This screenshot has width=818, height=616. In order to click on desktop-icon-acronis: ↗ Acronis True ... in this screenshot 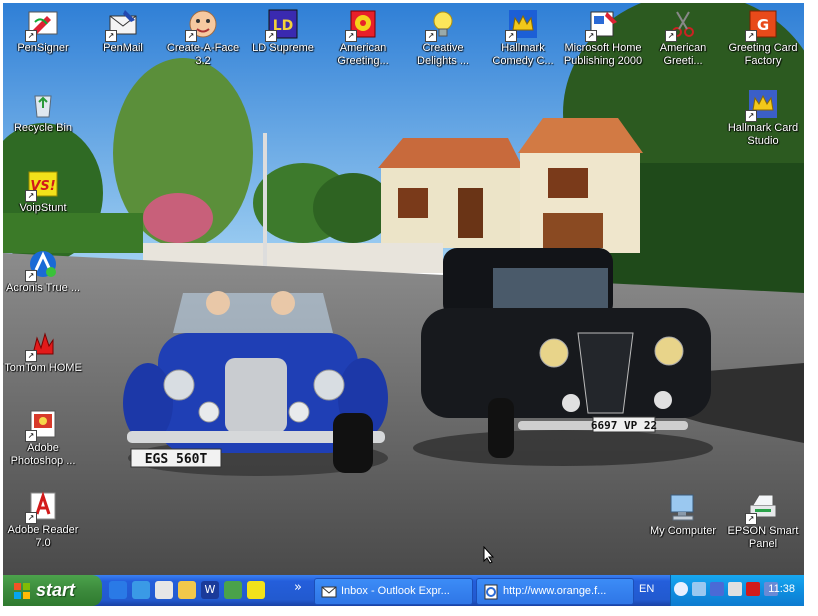, I will do `click(43, 271)`.